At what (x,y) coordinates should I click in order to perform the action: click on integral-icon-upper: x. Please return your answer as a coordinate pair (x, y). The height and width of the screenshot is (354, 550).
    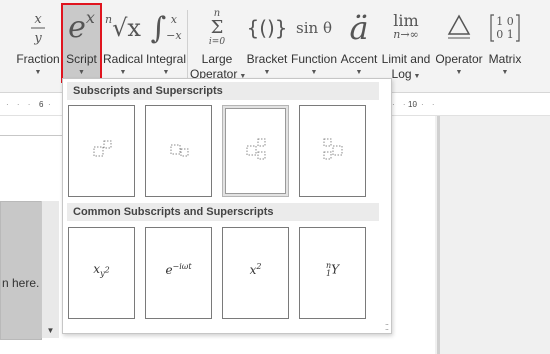
    Looking at the image, I should click on (173, 19).